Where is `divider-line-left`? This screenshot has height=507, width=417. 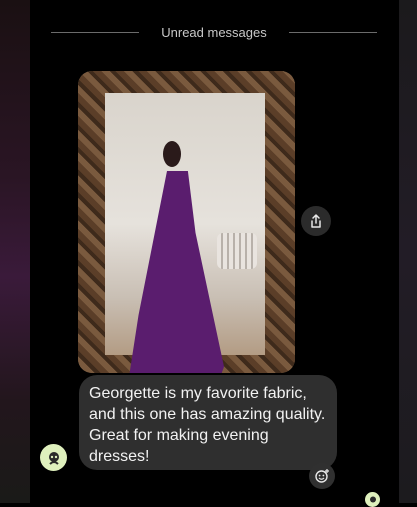
divider-line-left is located at coordinates (95, 32).